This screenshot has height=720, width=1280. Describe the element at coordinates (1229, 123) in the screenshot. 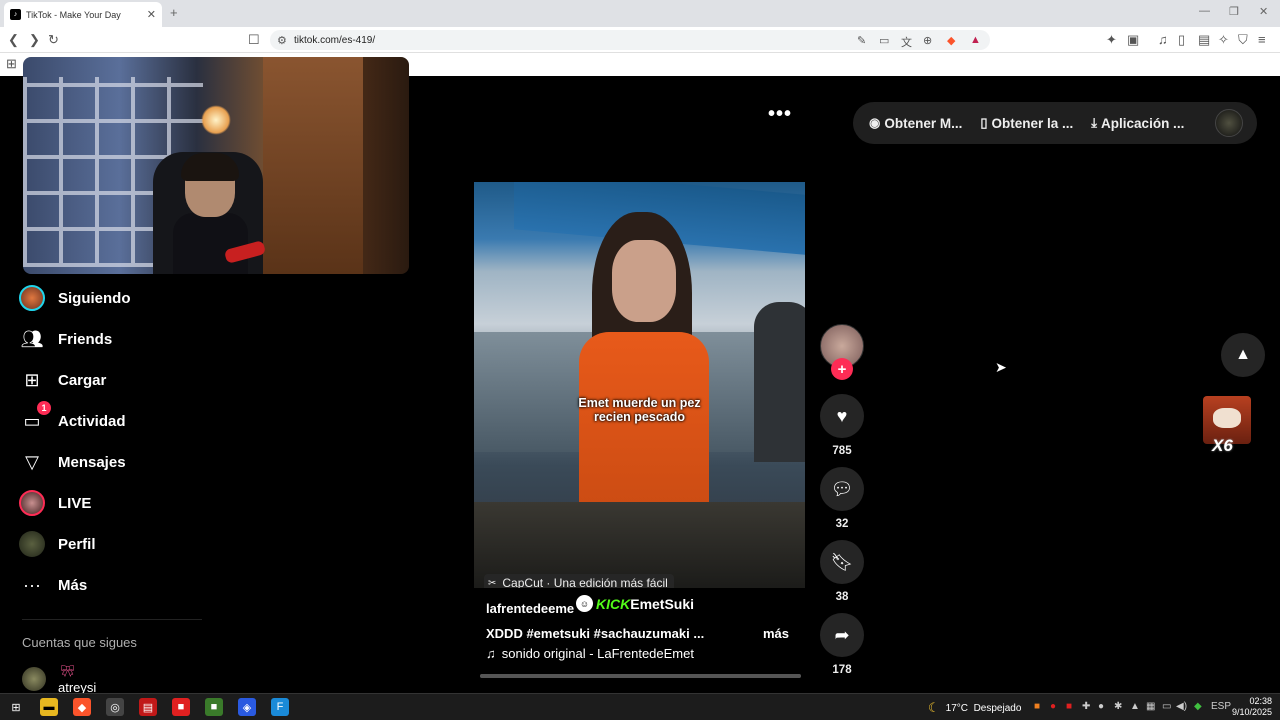

I see `user-avatar` at that location.